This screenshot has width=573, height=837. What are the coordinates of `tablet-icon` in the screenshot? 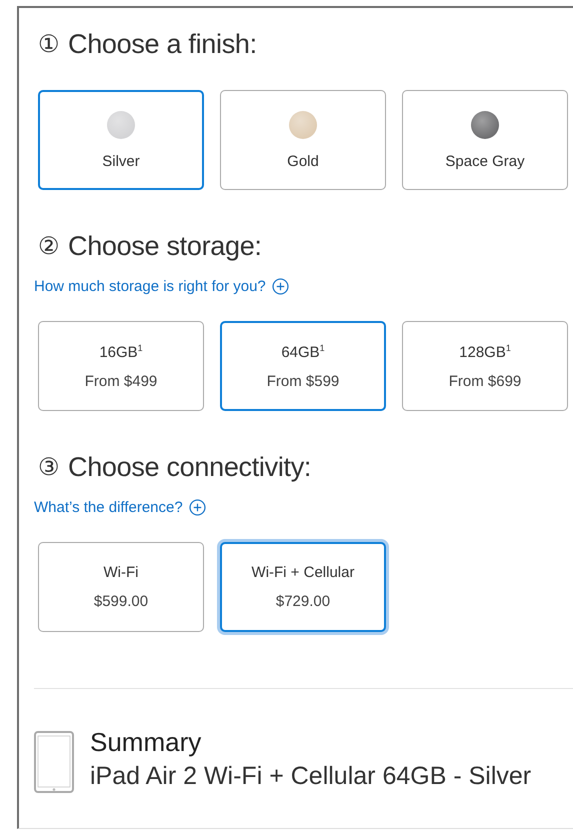 It's located at (54, 762).